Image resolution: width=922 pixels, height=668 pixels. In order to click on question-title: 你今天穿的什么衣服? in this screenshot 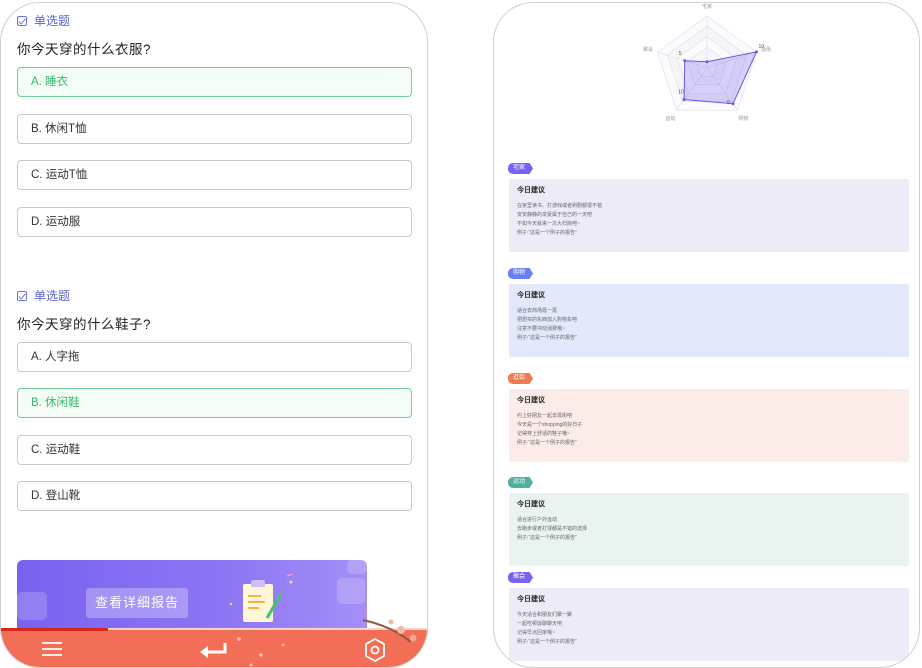, I will do `click(84, 49)`.